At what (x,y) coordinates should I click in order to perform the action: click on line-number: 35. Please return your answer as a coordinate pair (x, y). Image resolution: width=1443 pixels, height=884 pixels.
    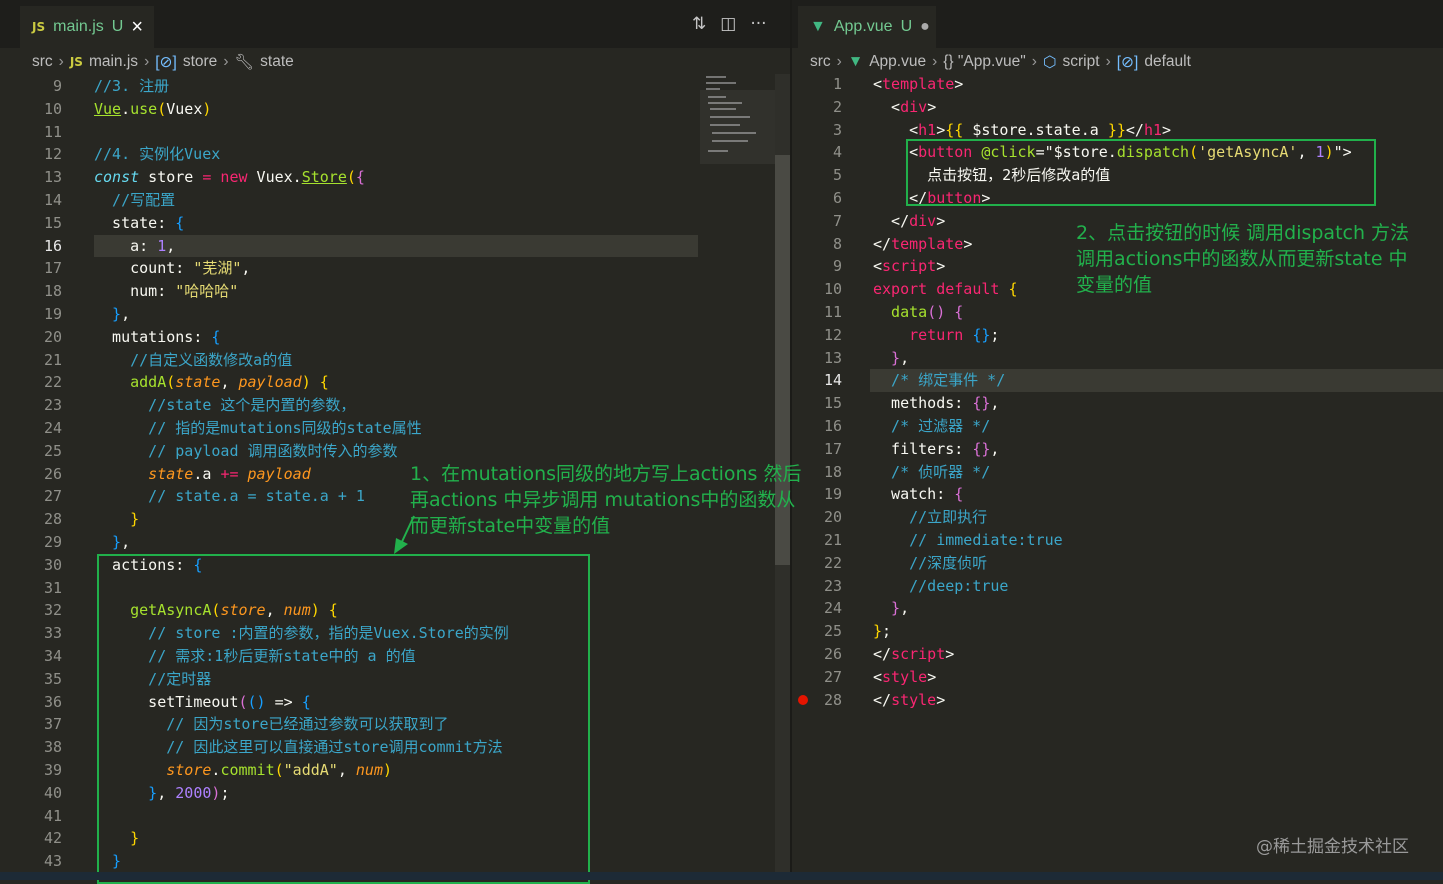
    Looking at the image, I should click on (42, 679).